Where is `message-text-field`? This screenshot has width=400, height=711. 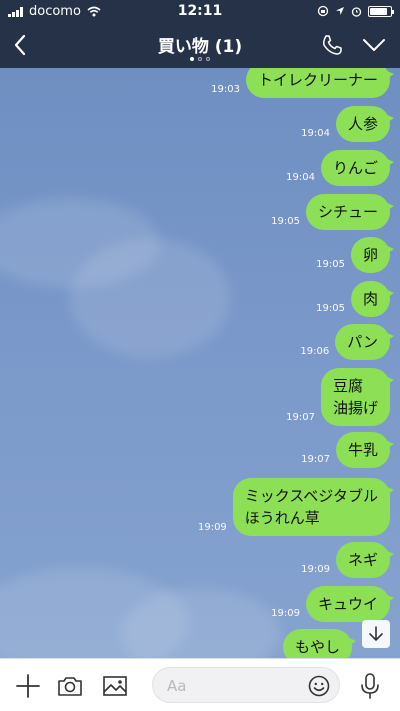 message-text-field is located at coordinates (246, 685).